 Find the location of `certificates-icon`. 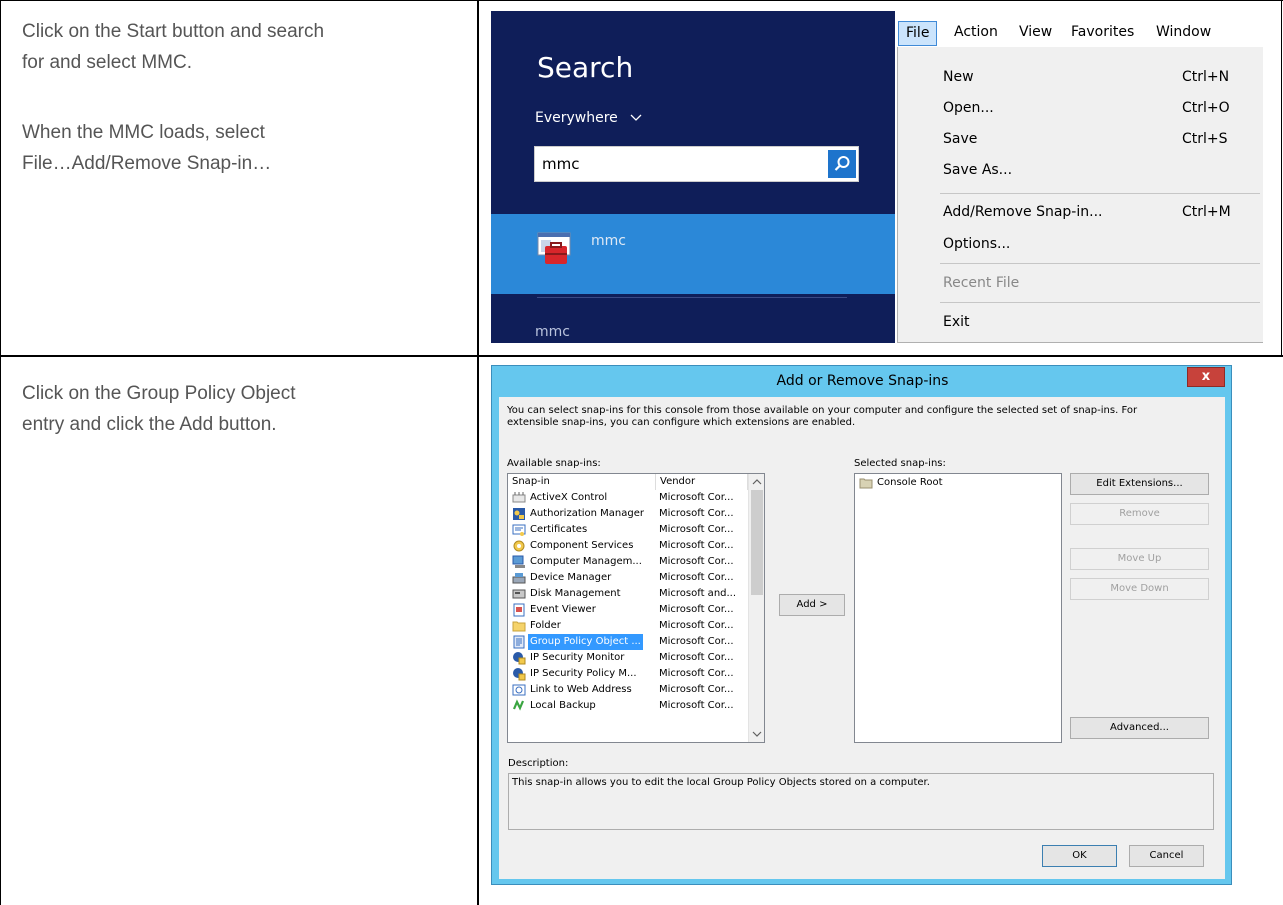

certificates-icon is located at coordinates (519, 530).